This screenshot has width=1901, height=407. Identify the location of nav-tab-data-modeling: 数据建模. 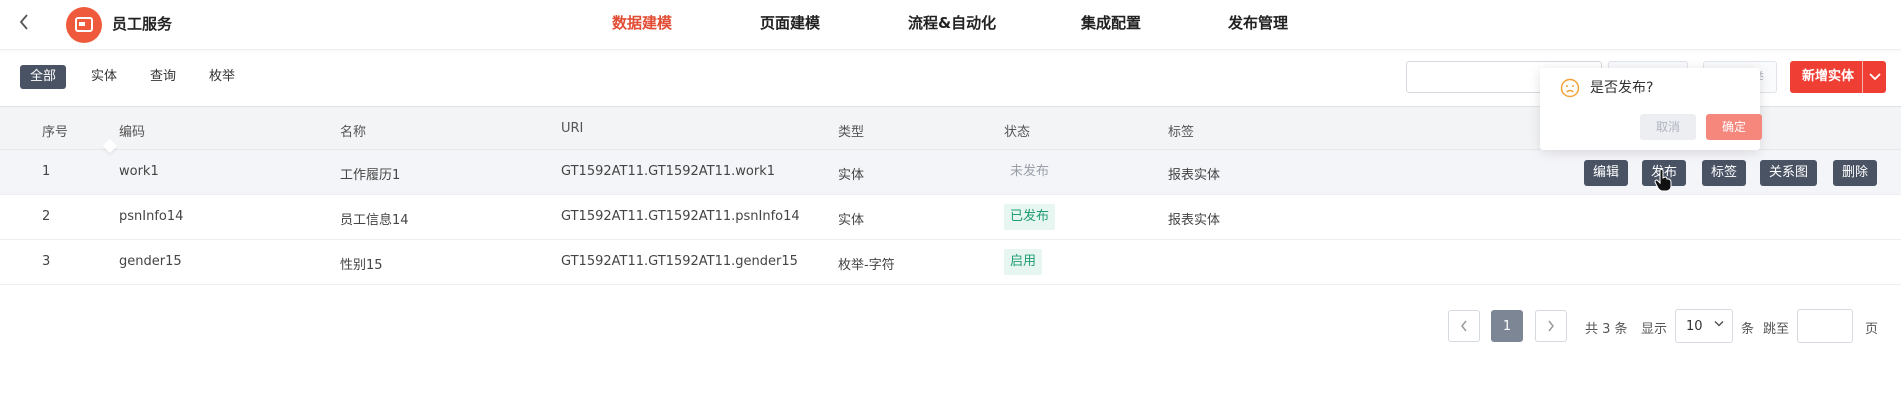
(642, 22).